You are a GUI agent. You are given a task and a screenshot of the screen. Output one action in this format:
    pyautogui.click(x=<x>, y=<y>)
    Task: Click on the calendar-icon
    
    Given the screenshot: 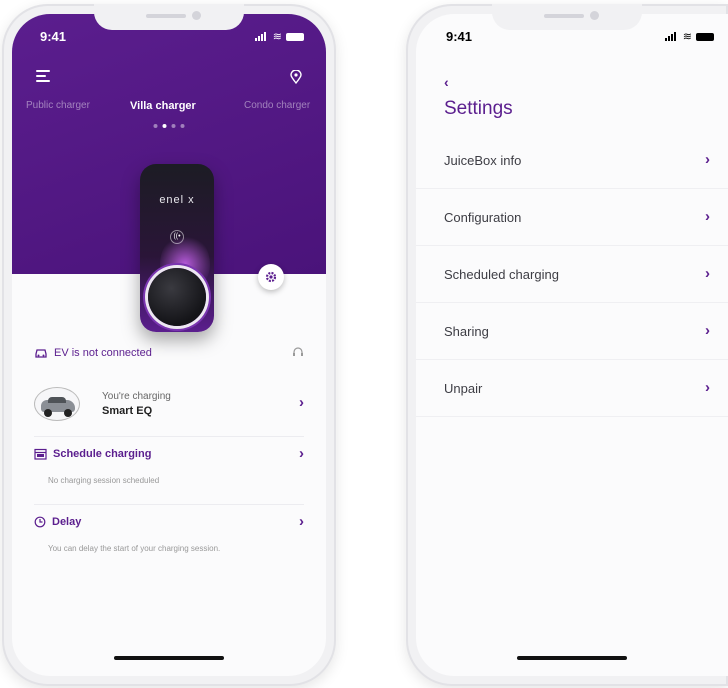 What is the action you would take?
    pyautogui.click(x=40, y=454)
    